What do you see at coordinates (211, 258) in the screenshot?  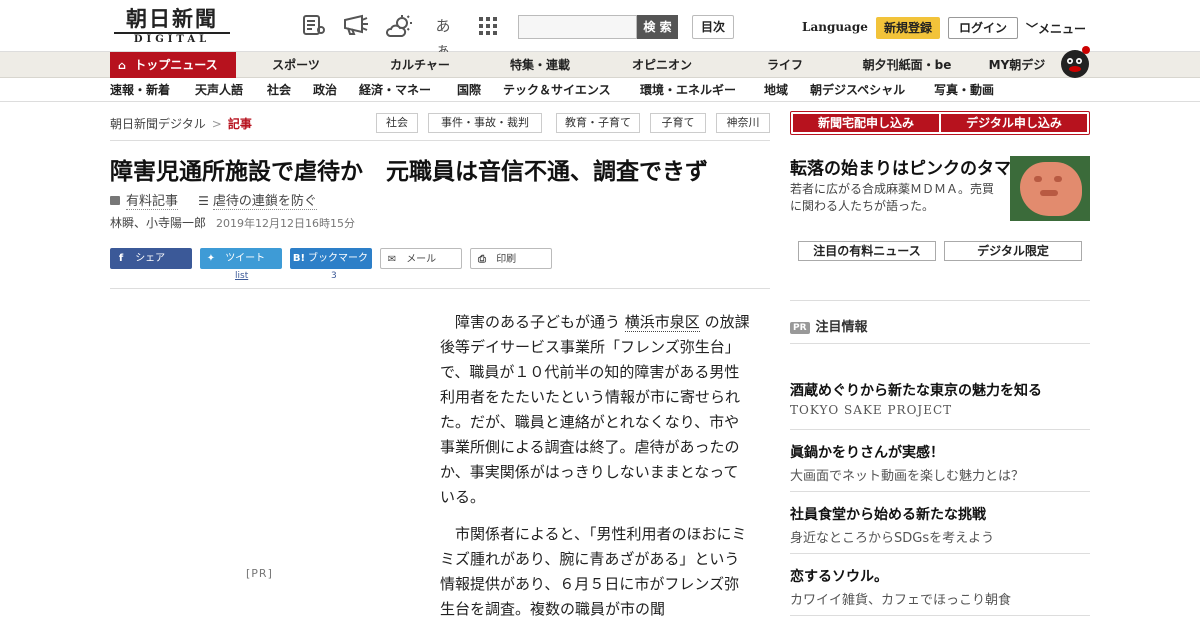 I see `twitter-icon: ✦` at bounding box center [211, 258].